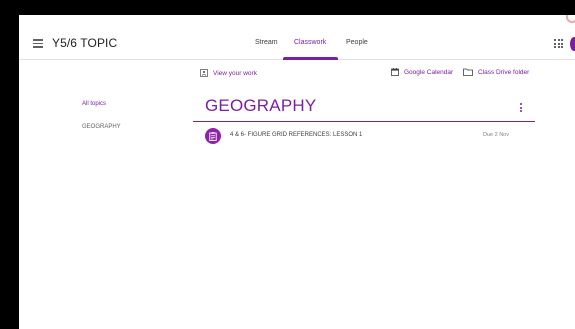 This screenshot has width=575, height=329. I want to click on tab-stream: Stream, so click(266, 42).